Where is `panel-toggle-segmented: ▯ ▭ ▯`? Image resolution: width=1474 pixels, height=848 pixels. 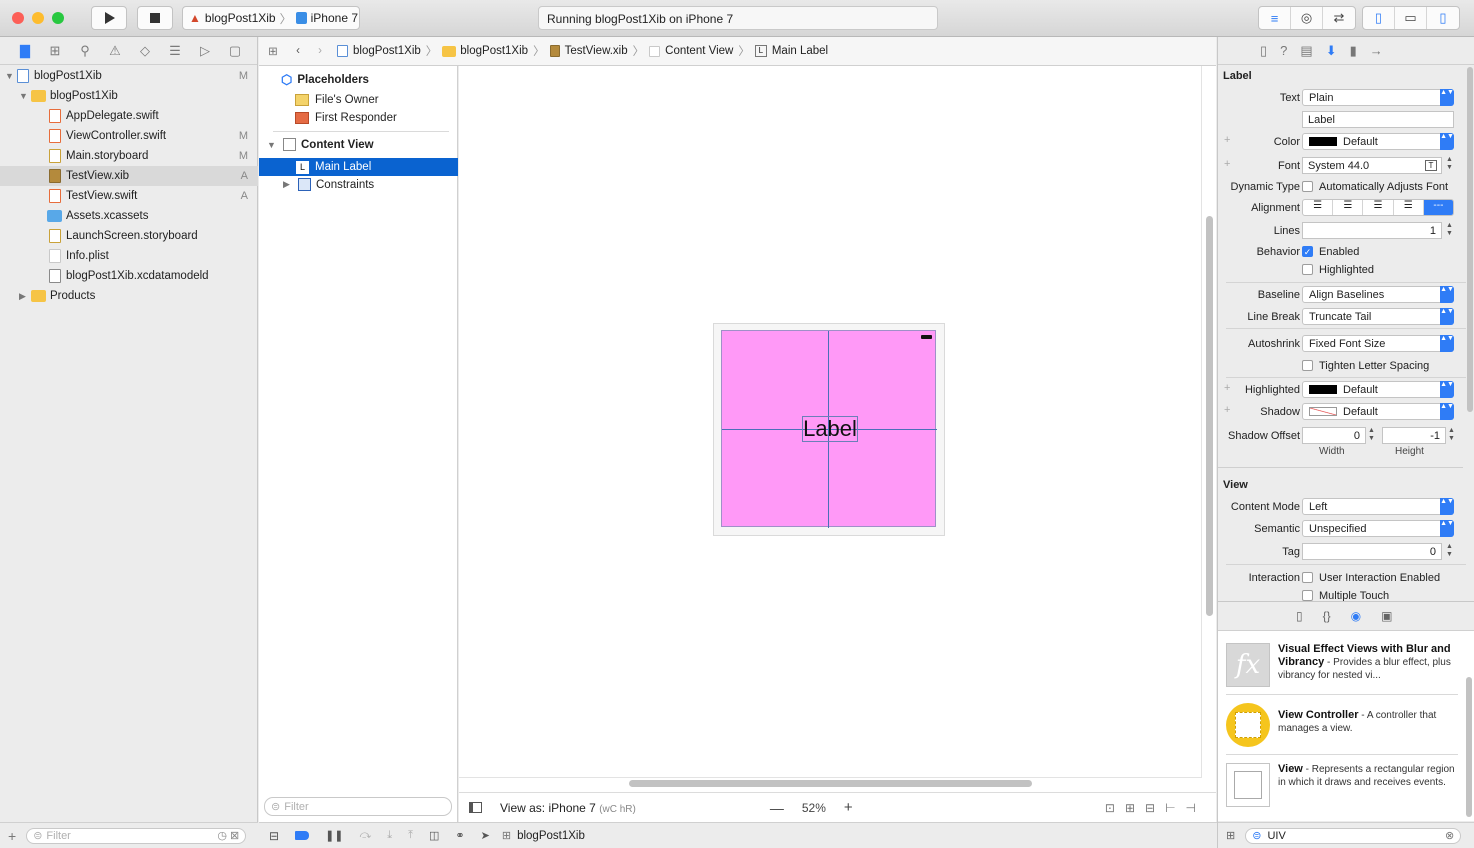
panel-toggle-segmented: ▯ ▭ ▯ is located at coordinates (1411, 18).